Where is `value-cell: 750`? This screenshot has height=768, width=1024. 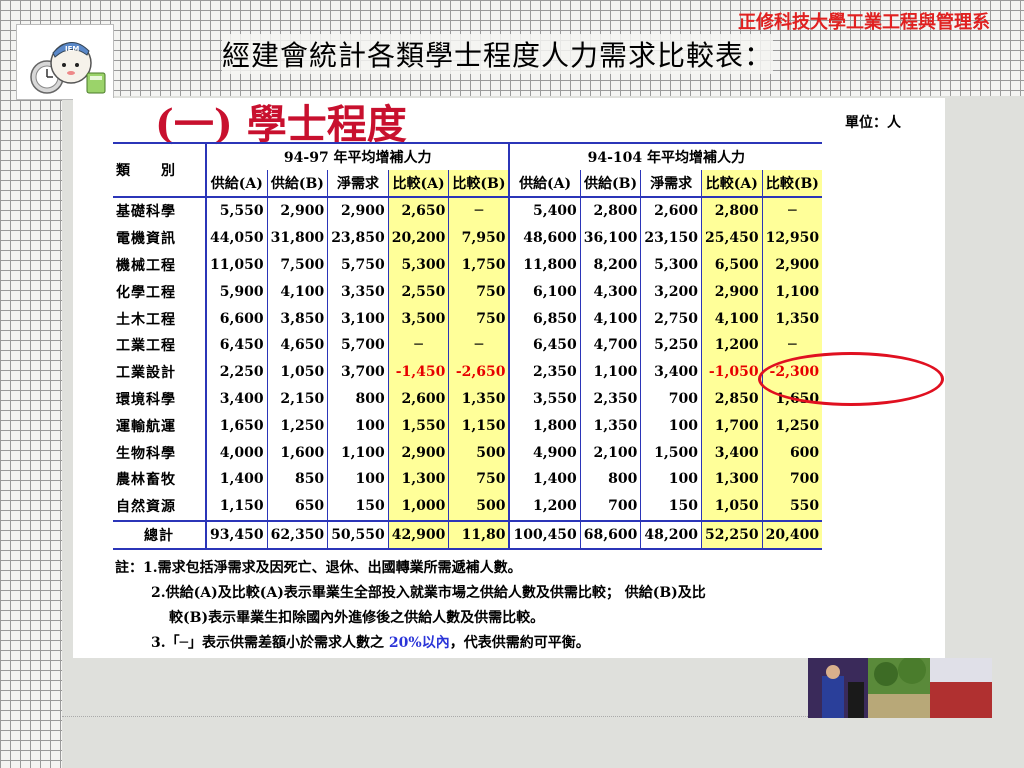 value-cell: 750 is located at coordinates (479, 318).